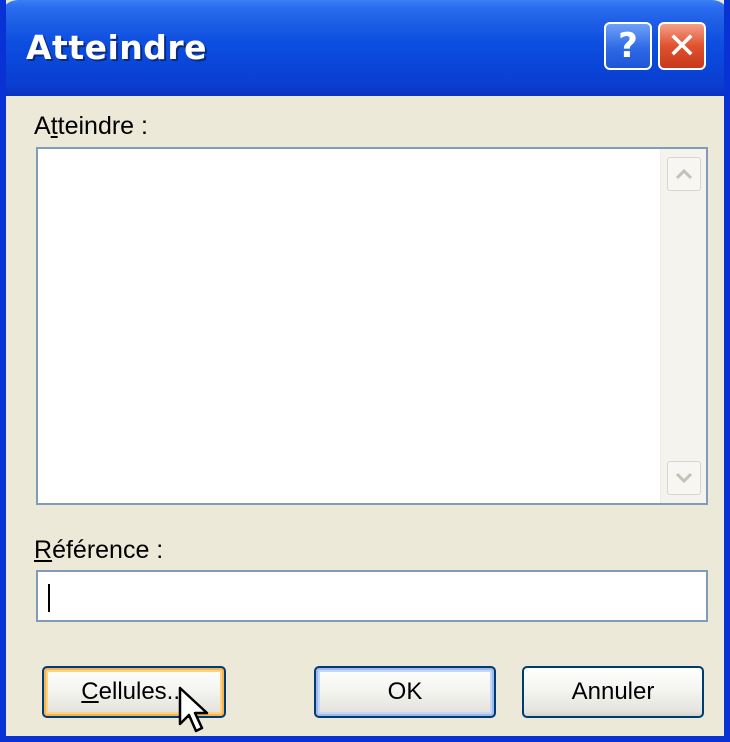 The width and height of the screenshot is (730, 742). I want to click on title-bar: Atteindre ? ✕, so click(365, 48).